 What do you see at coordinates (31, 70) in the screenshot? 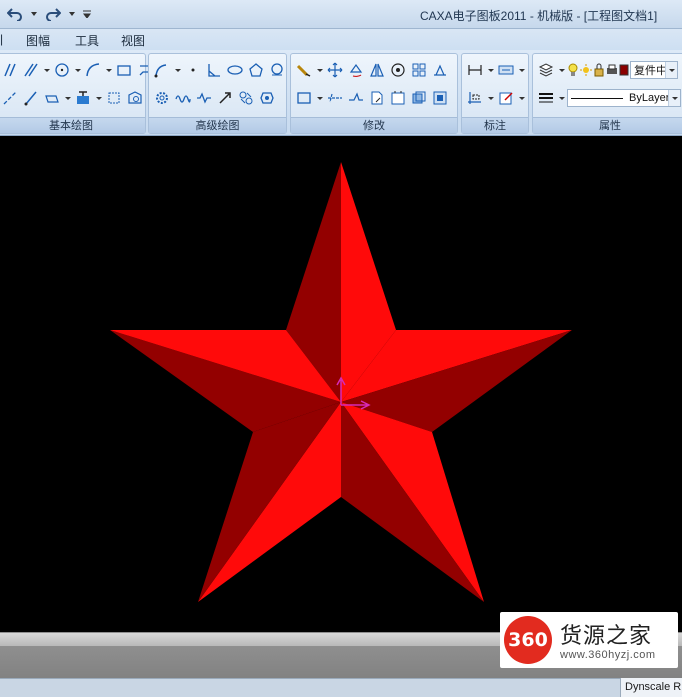
I see `parallel-tool-button` at bounding box center [31, 70].